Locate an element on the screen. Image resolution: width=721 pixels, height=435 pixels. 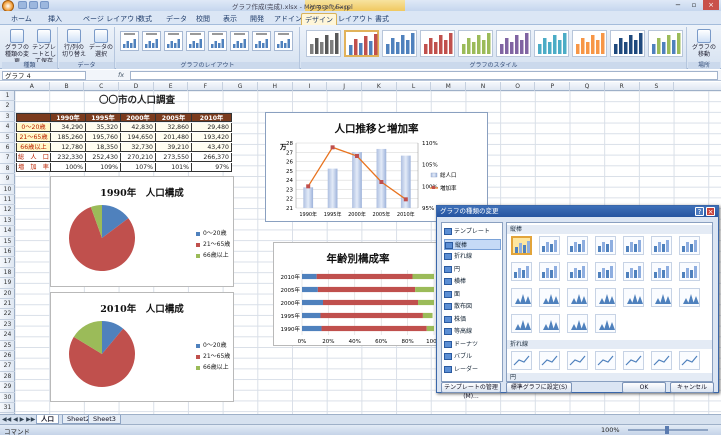
select-data-button: データの選択 is located at coordinates (101, 43).